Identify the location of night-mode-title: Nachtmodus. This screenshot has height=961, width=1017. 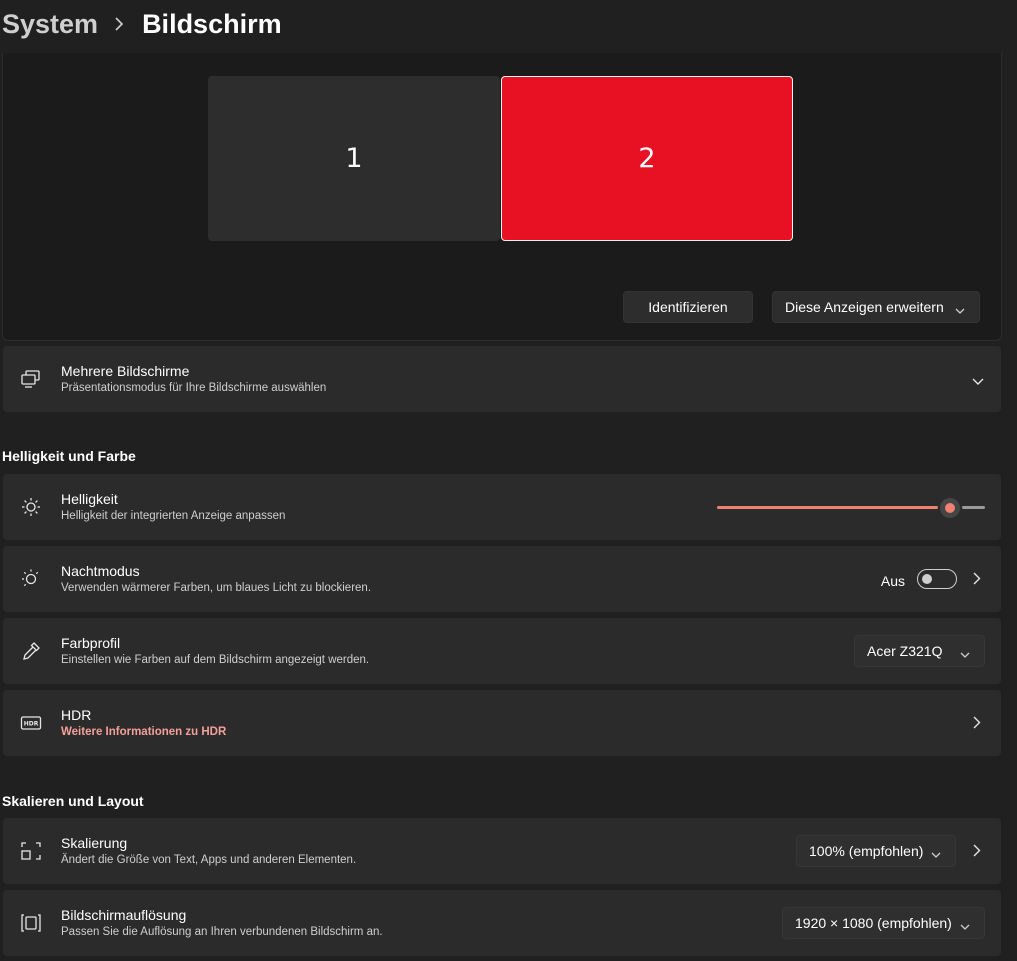
(100, 571).